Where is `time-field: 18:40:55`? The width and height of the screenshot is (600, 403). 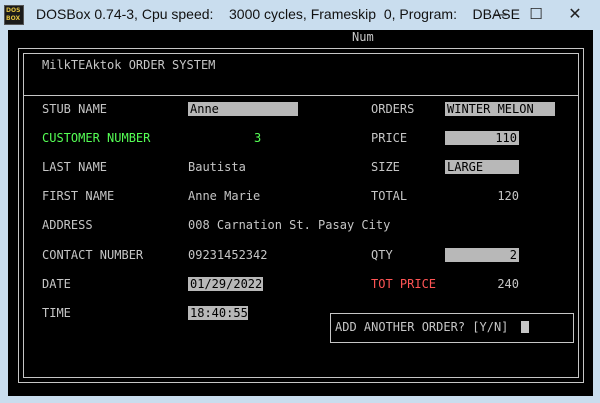
time-field: 18:40:55 is located at coordinates (218, 313).